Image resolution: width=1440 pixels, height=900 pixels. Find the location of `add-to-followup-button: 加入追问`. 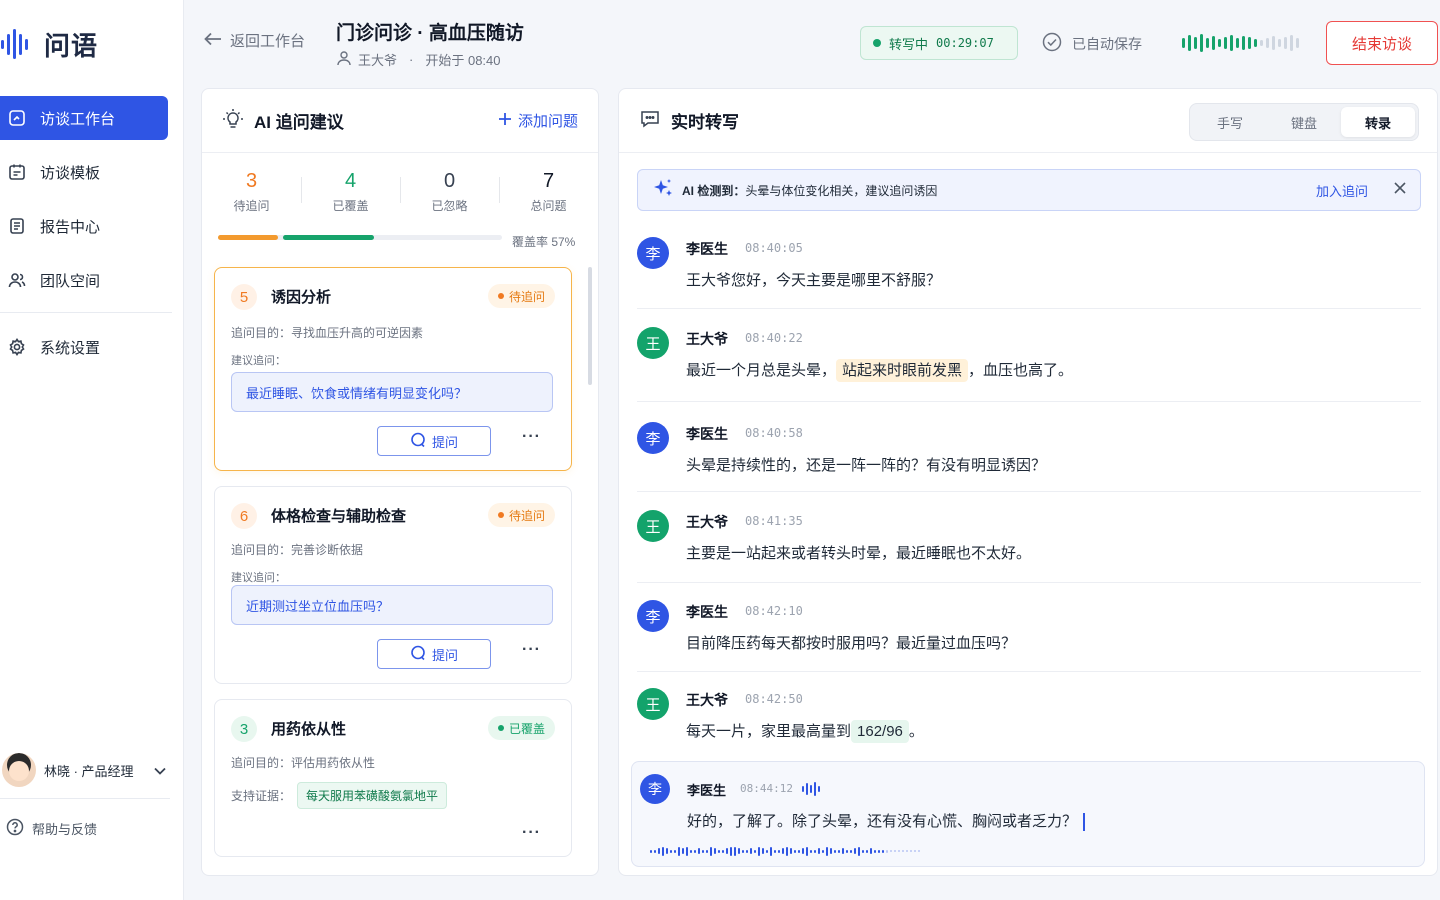

add-to-followup-button: 加入追问 is located at coordinates (1342, 190).